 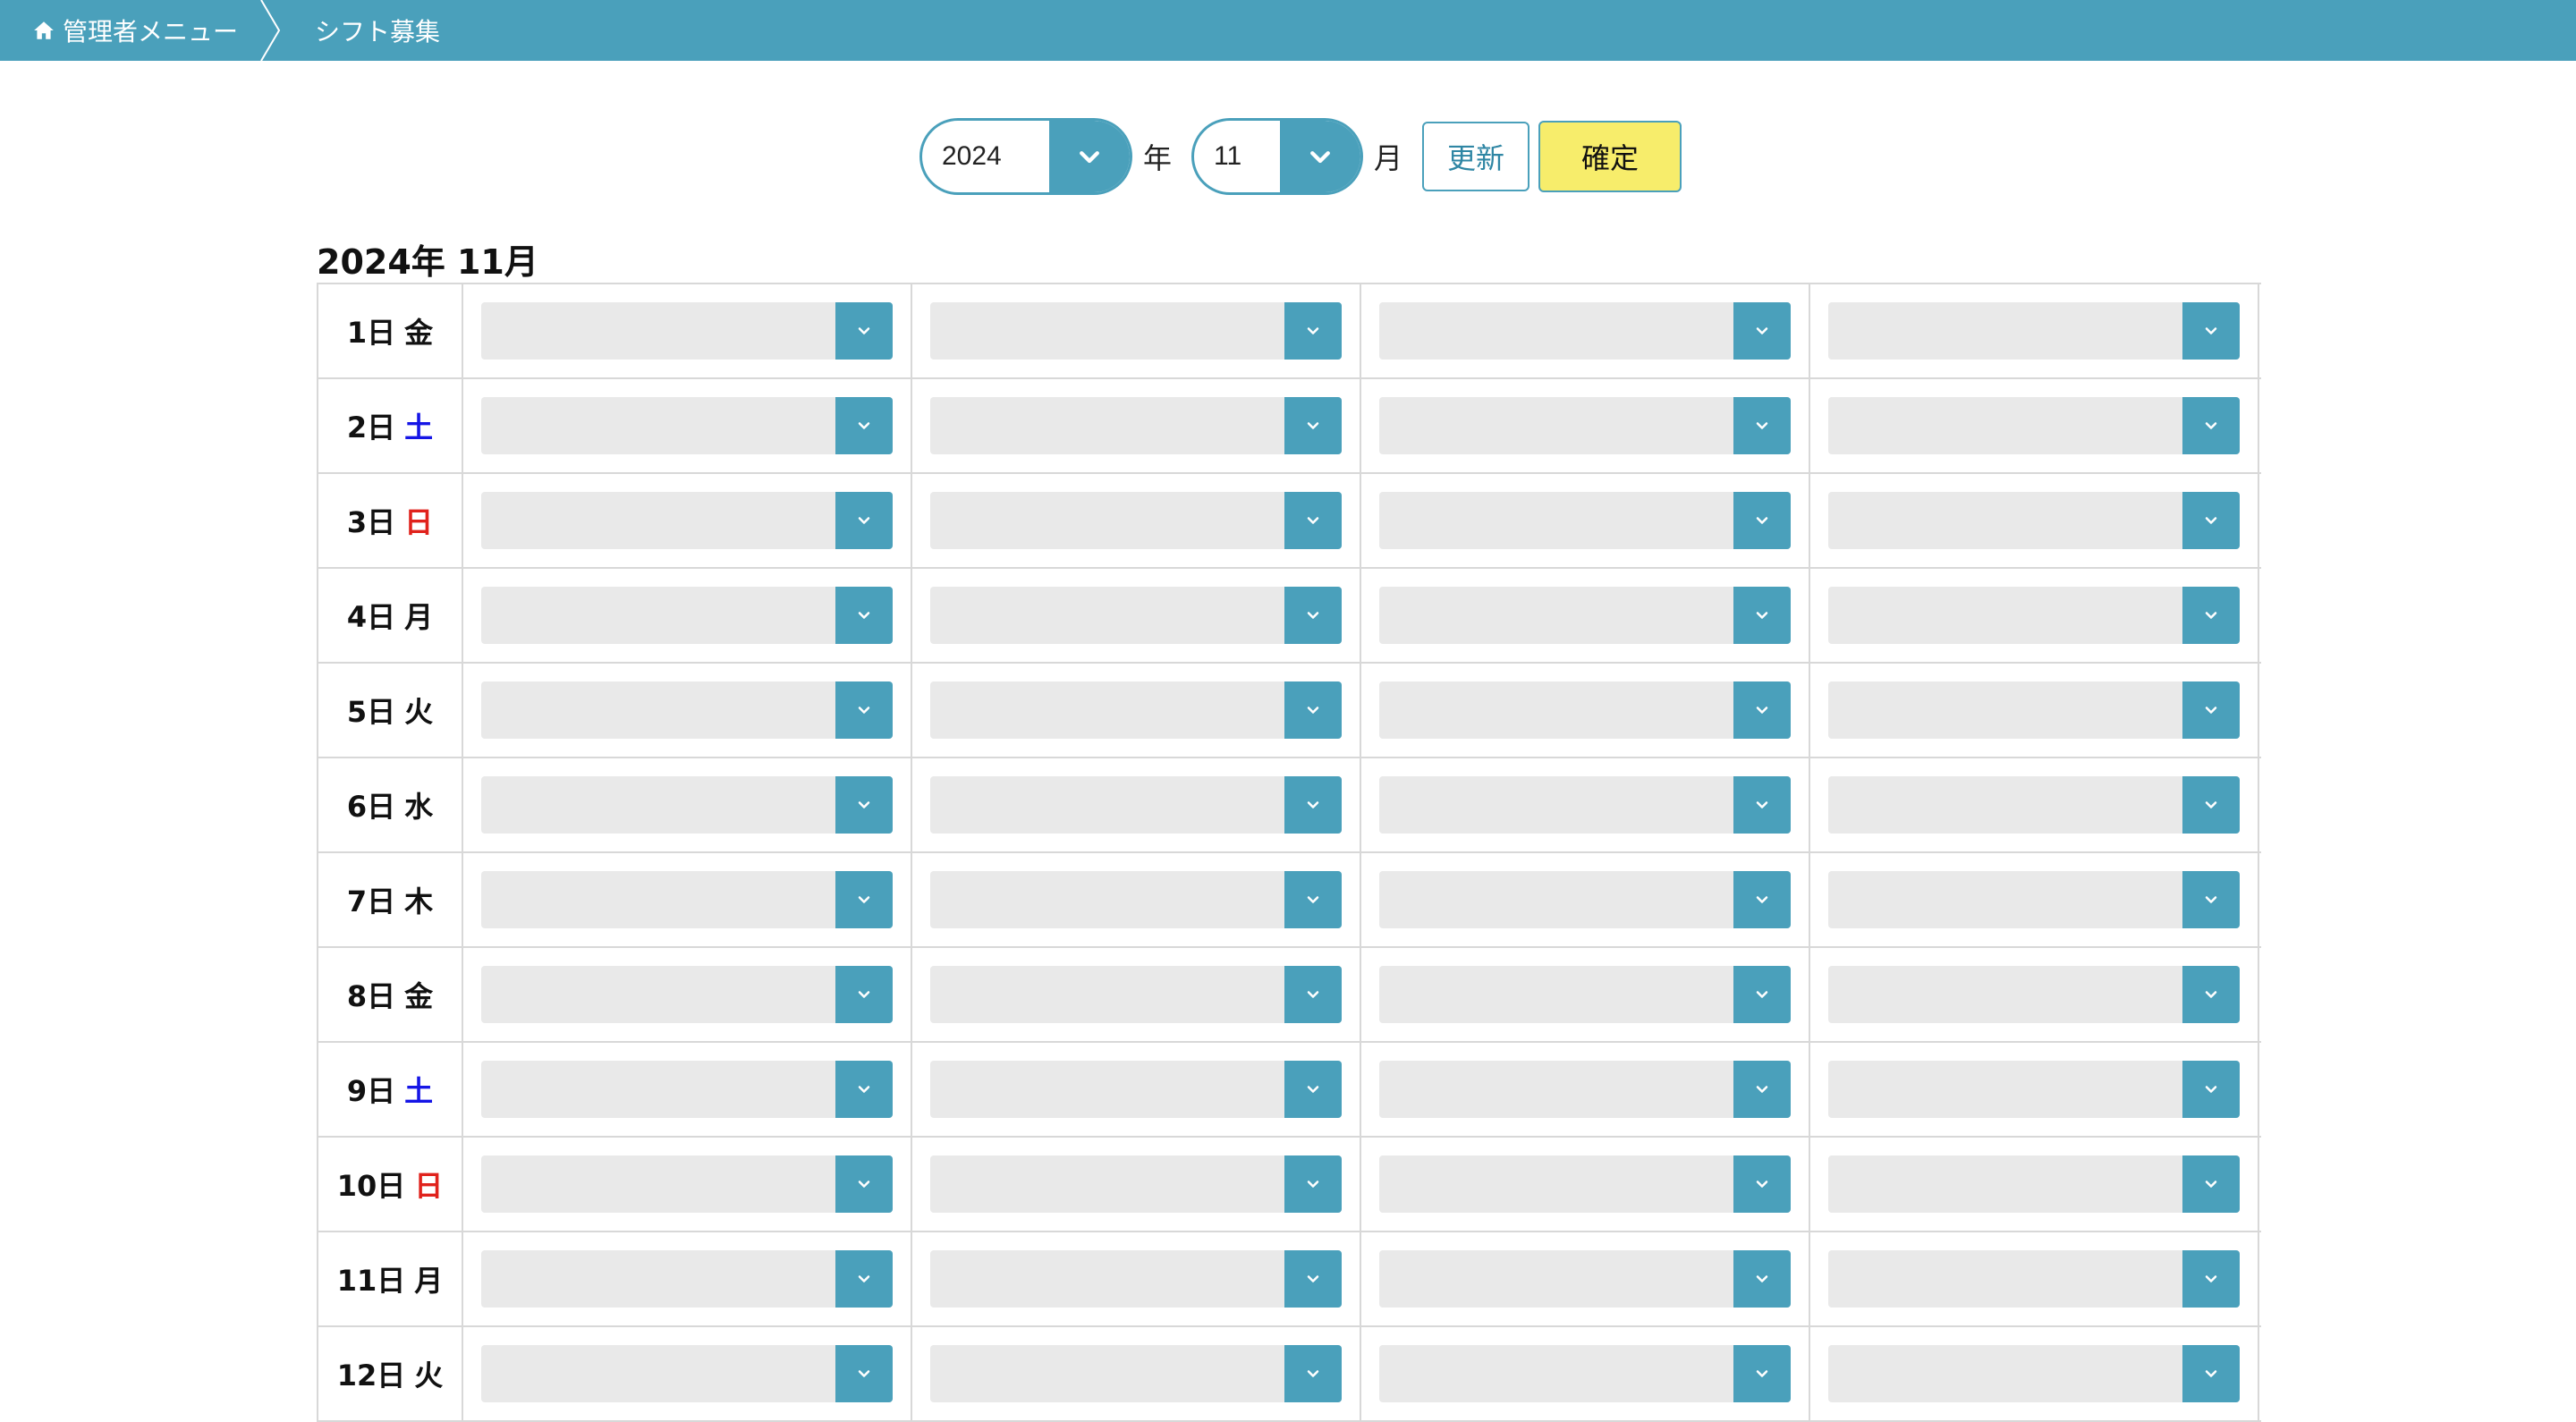 I want to click on update-button: 更新, so click(x=1476, y=156).